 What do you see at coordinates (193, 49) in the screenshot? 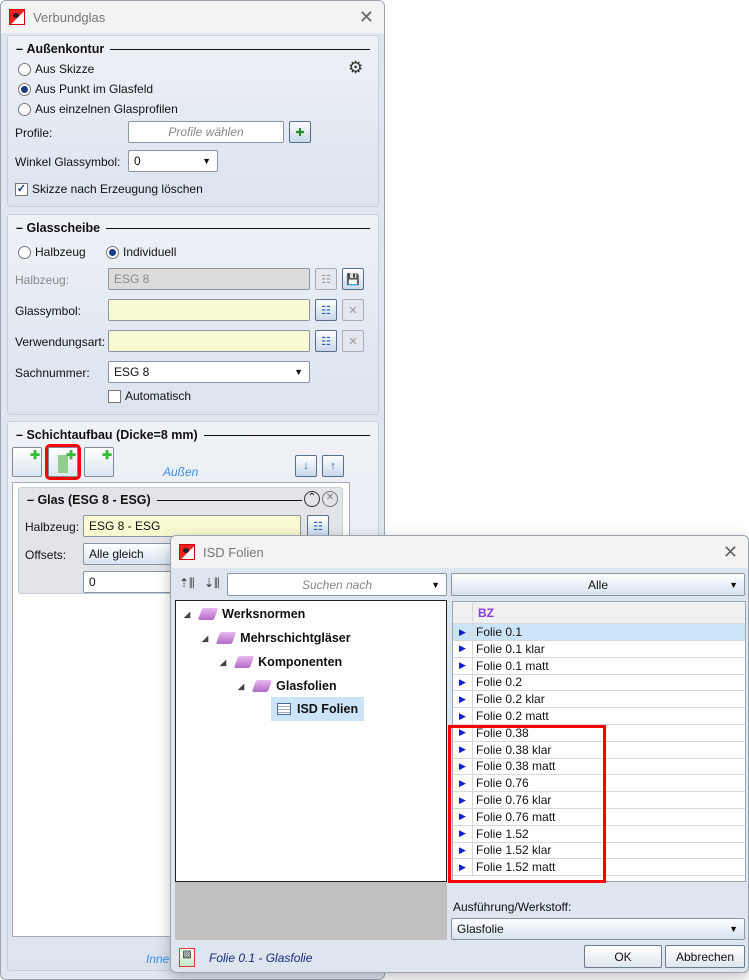
I see `section-heading: – Außenkontur` at bounding box center [193, 49].